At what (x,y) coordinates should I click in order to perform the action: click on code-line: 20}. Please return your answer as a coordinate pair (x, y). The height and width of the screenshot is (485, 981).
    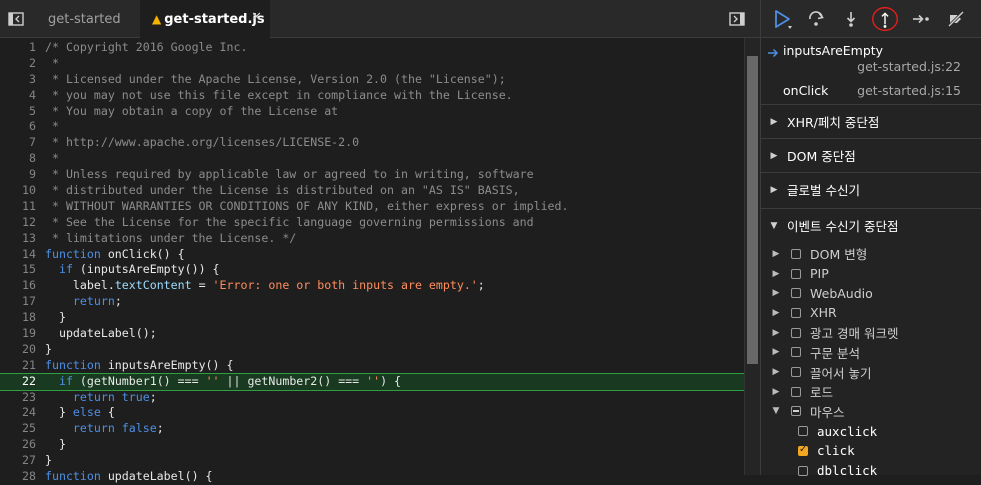
    Looking at the image, I should click on (372, 350).